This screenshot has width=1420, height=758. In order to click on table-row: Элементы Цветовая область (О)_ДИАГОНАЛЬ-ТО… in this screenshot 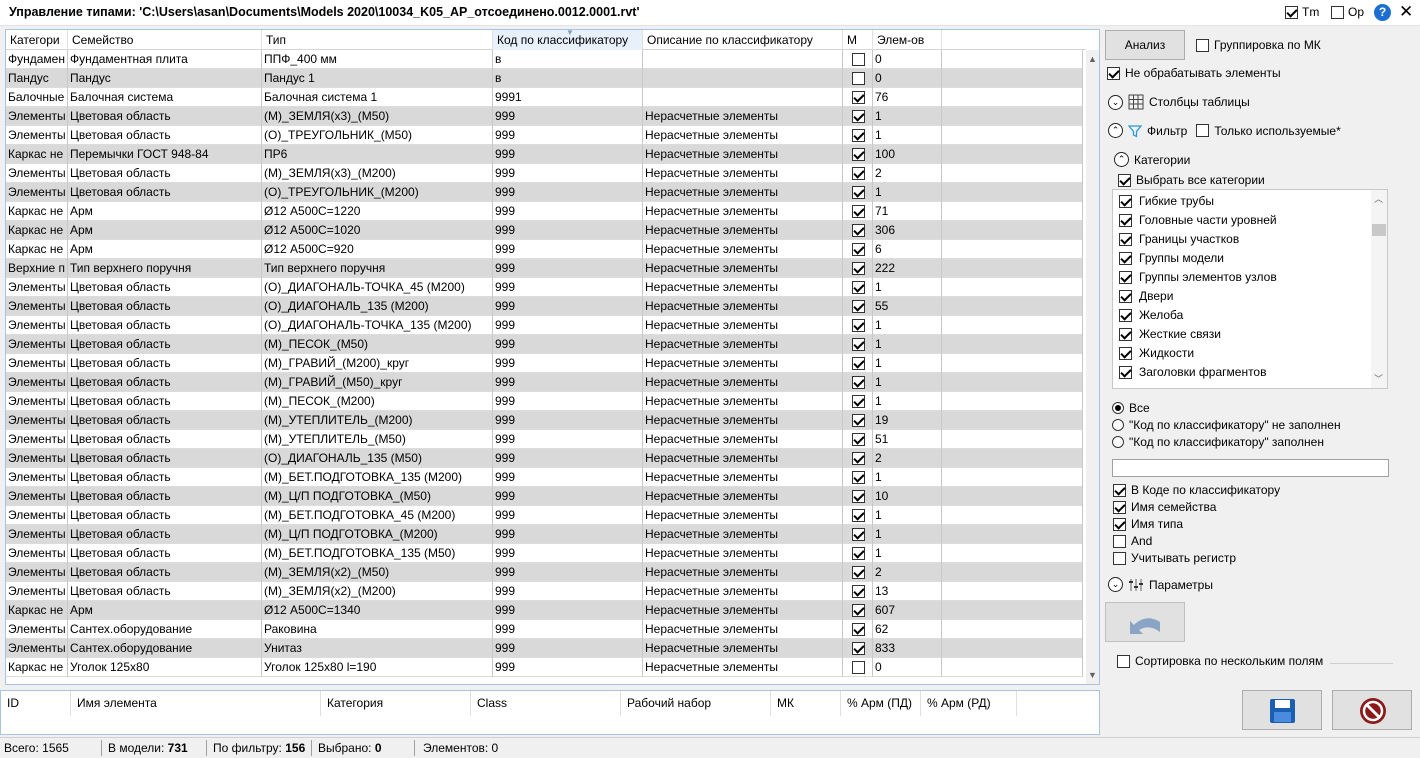, I will do `click(544, 325)`.